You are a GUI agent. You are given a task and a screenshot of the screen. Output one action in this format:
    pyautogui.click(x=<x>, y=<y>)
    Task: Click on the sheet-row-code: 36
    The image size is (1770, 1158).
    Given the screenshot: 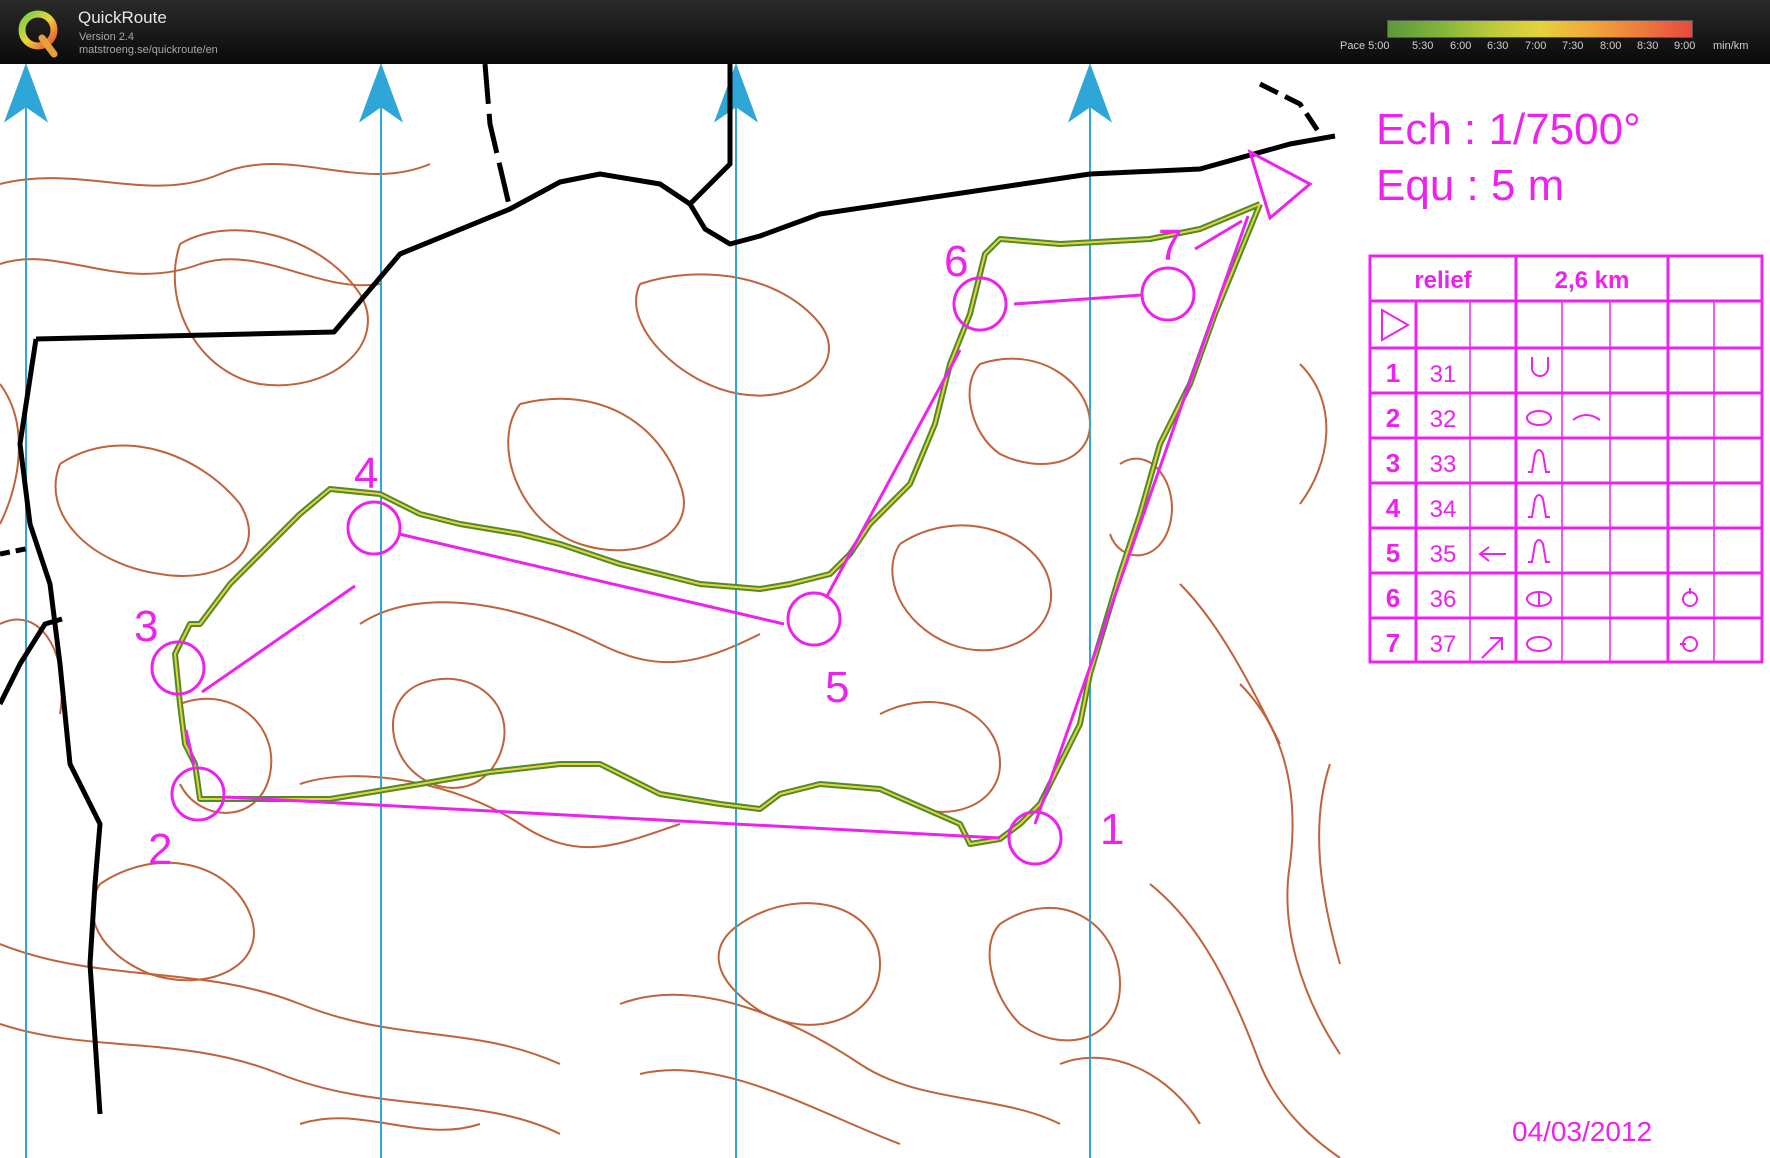 What is the action you would take?
    pyautogui.click(x=1443, y=599)
    